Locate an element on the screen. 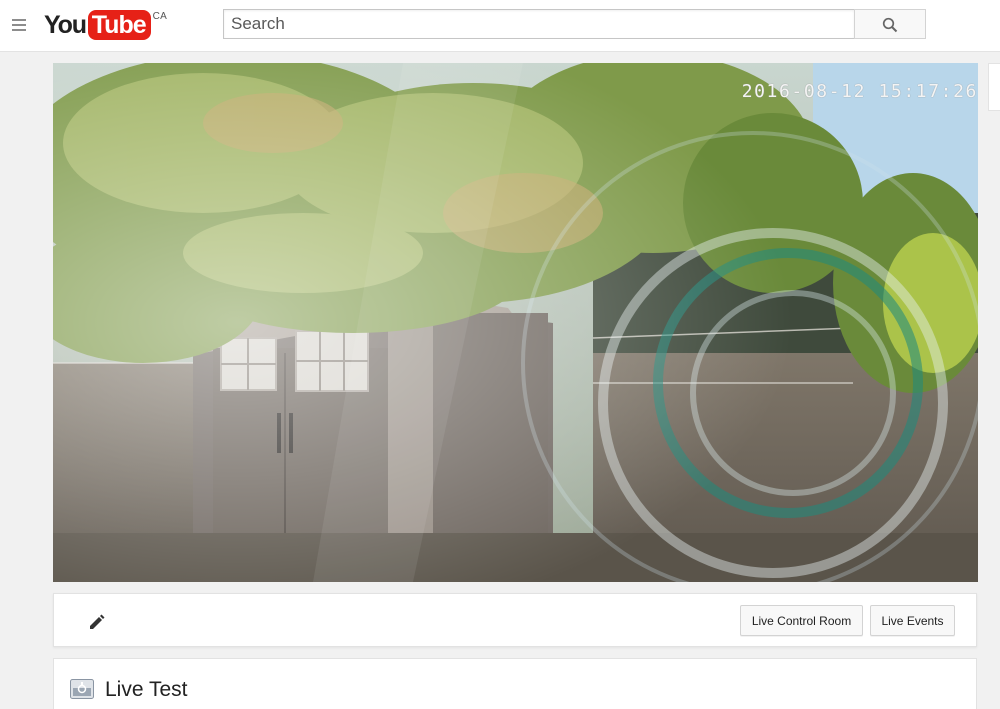  youtube-logo: You Tube CA is located at coordinates (105, 25).